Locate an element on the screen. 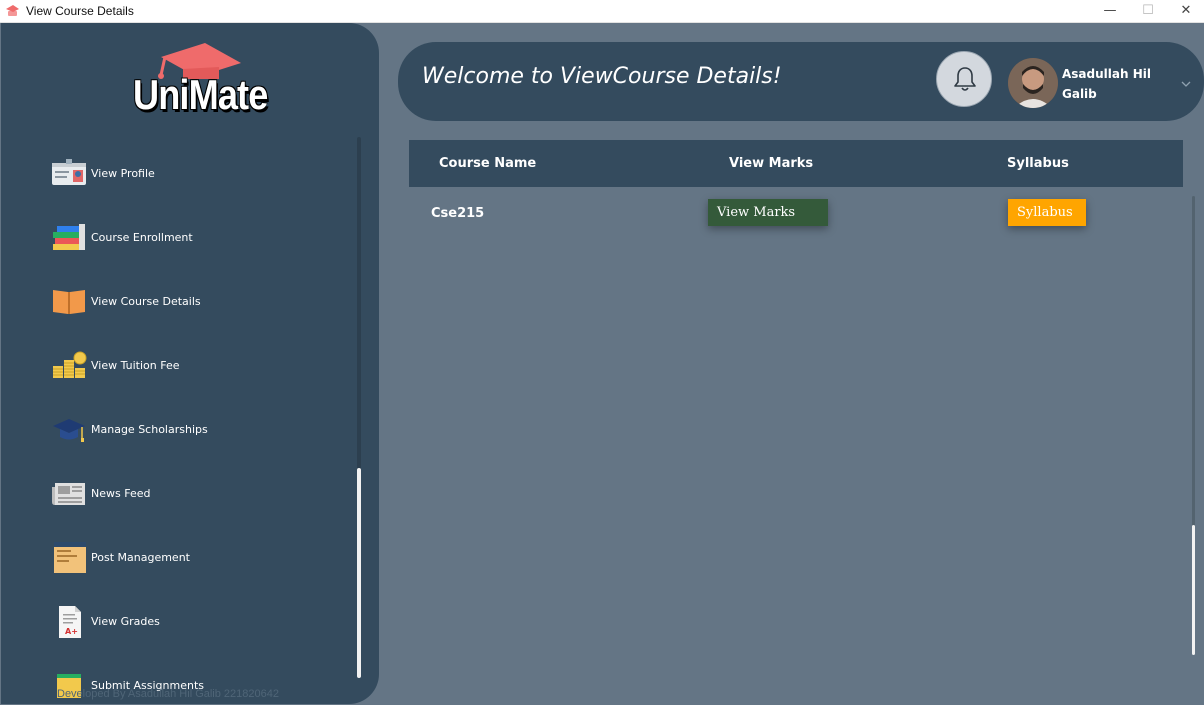 The image size is (1204, 705). content-scrollbar-thumb is located at coordinates (1193, 590).